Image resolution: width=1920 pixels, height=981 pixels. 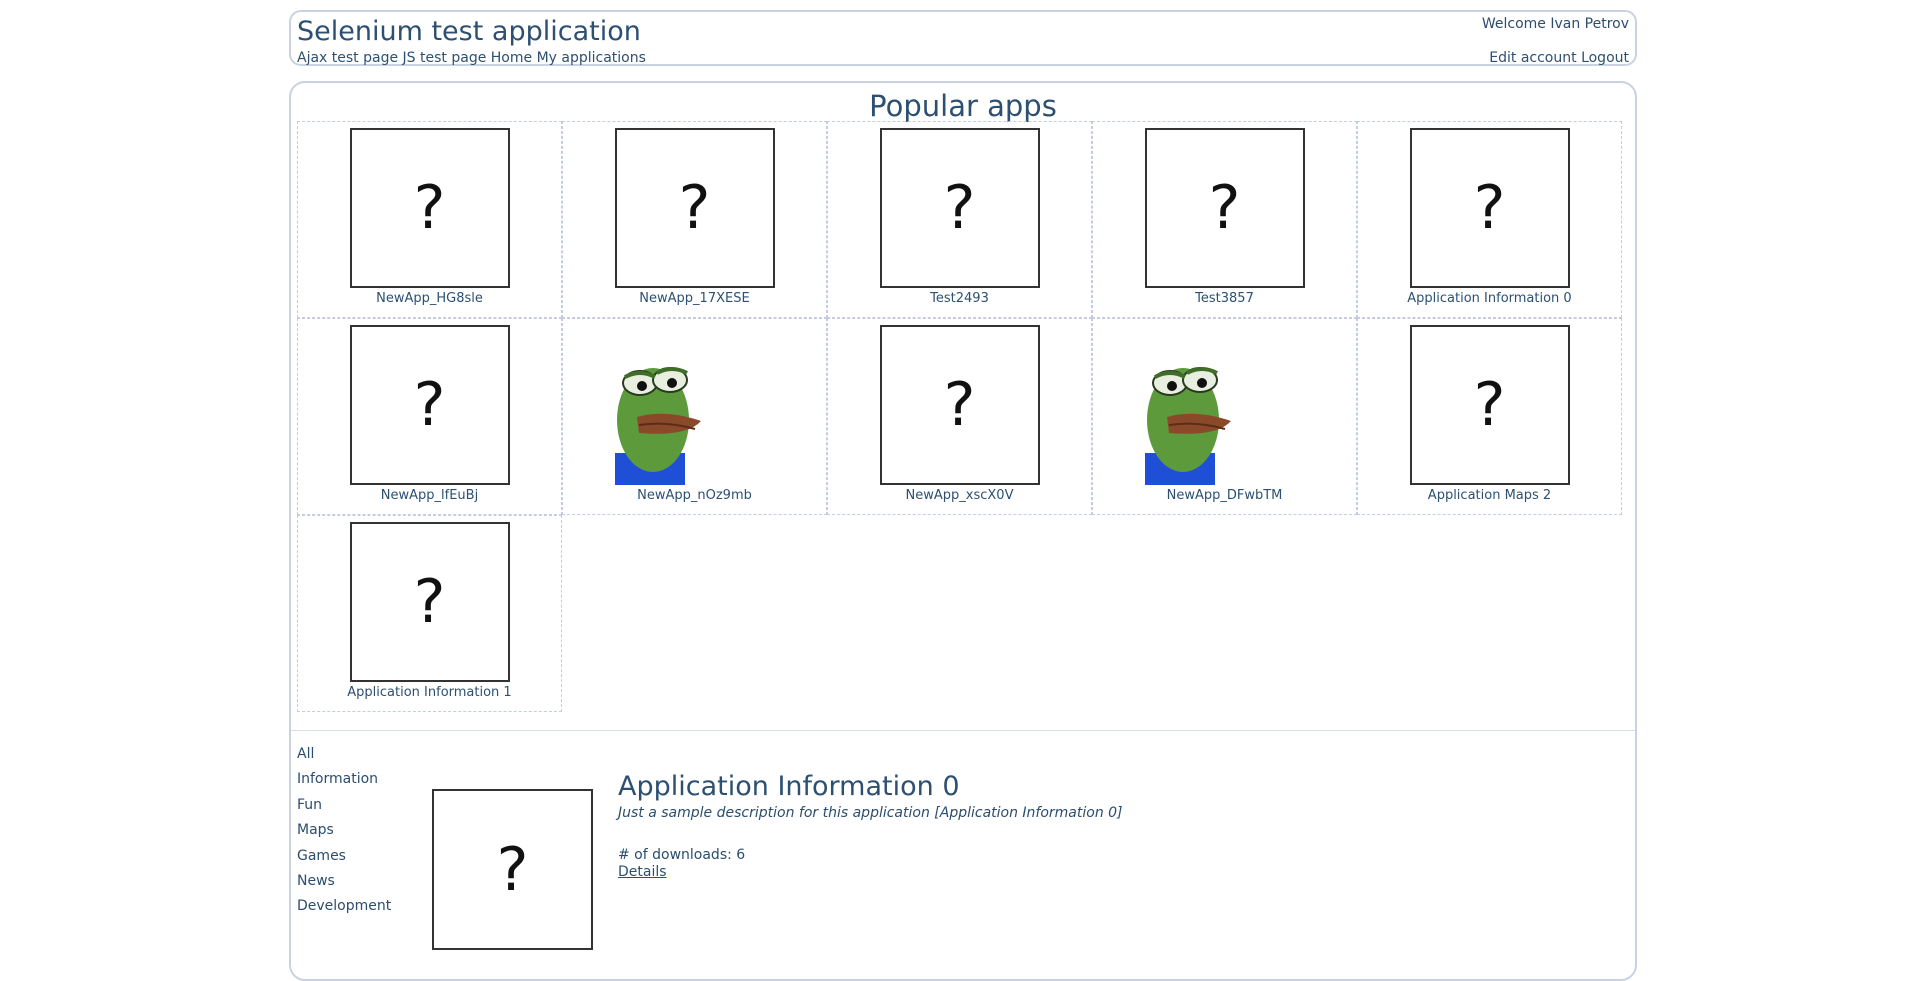 I want to click on app-name-application-information-0: Application Information 0, so click(x=1489, y=298).